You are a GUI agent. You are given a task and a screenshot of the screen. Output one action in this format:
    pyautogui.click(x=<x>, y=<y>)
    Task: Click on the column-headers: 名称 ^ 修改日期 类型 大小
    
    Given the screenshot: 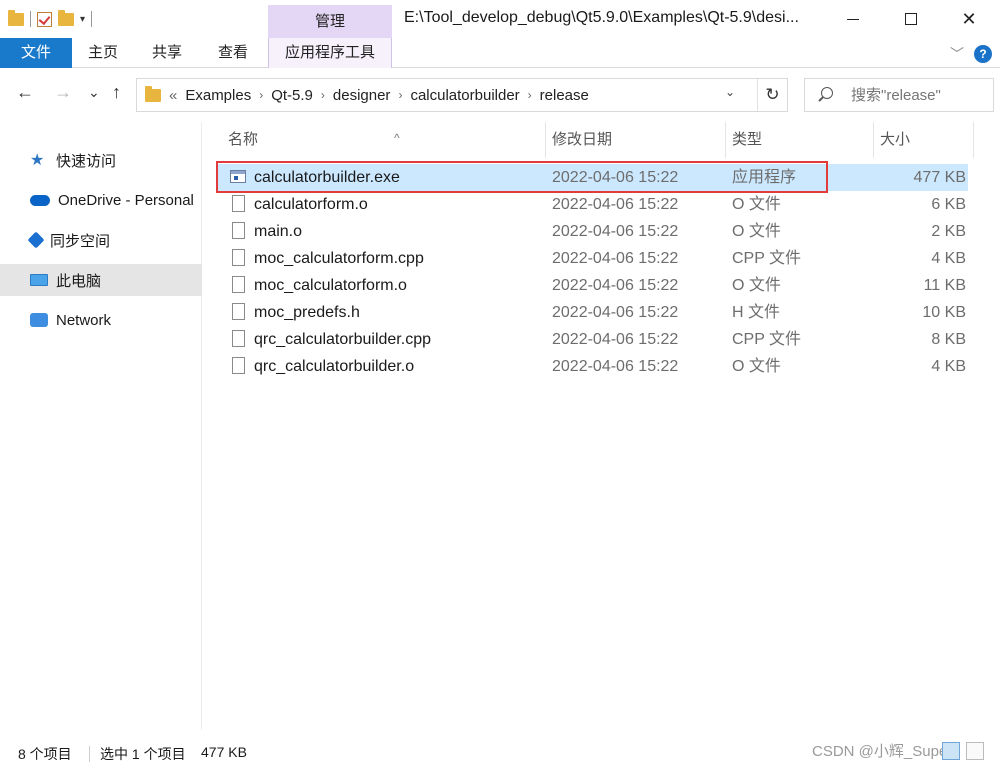 What is the action you would take?
    pyautogui.click(x=601, y=140)
    